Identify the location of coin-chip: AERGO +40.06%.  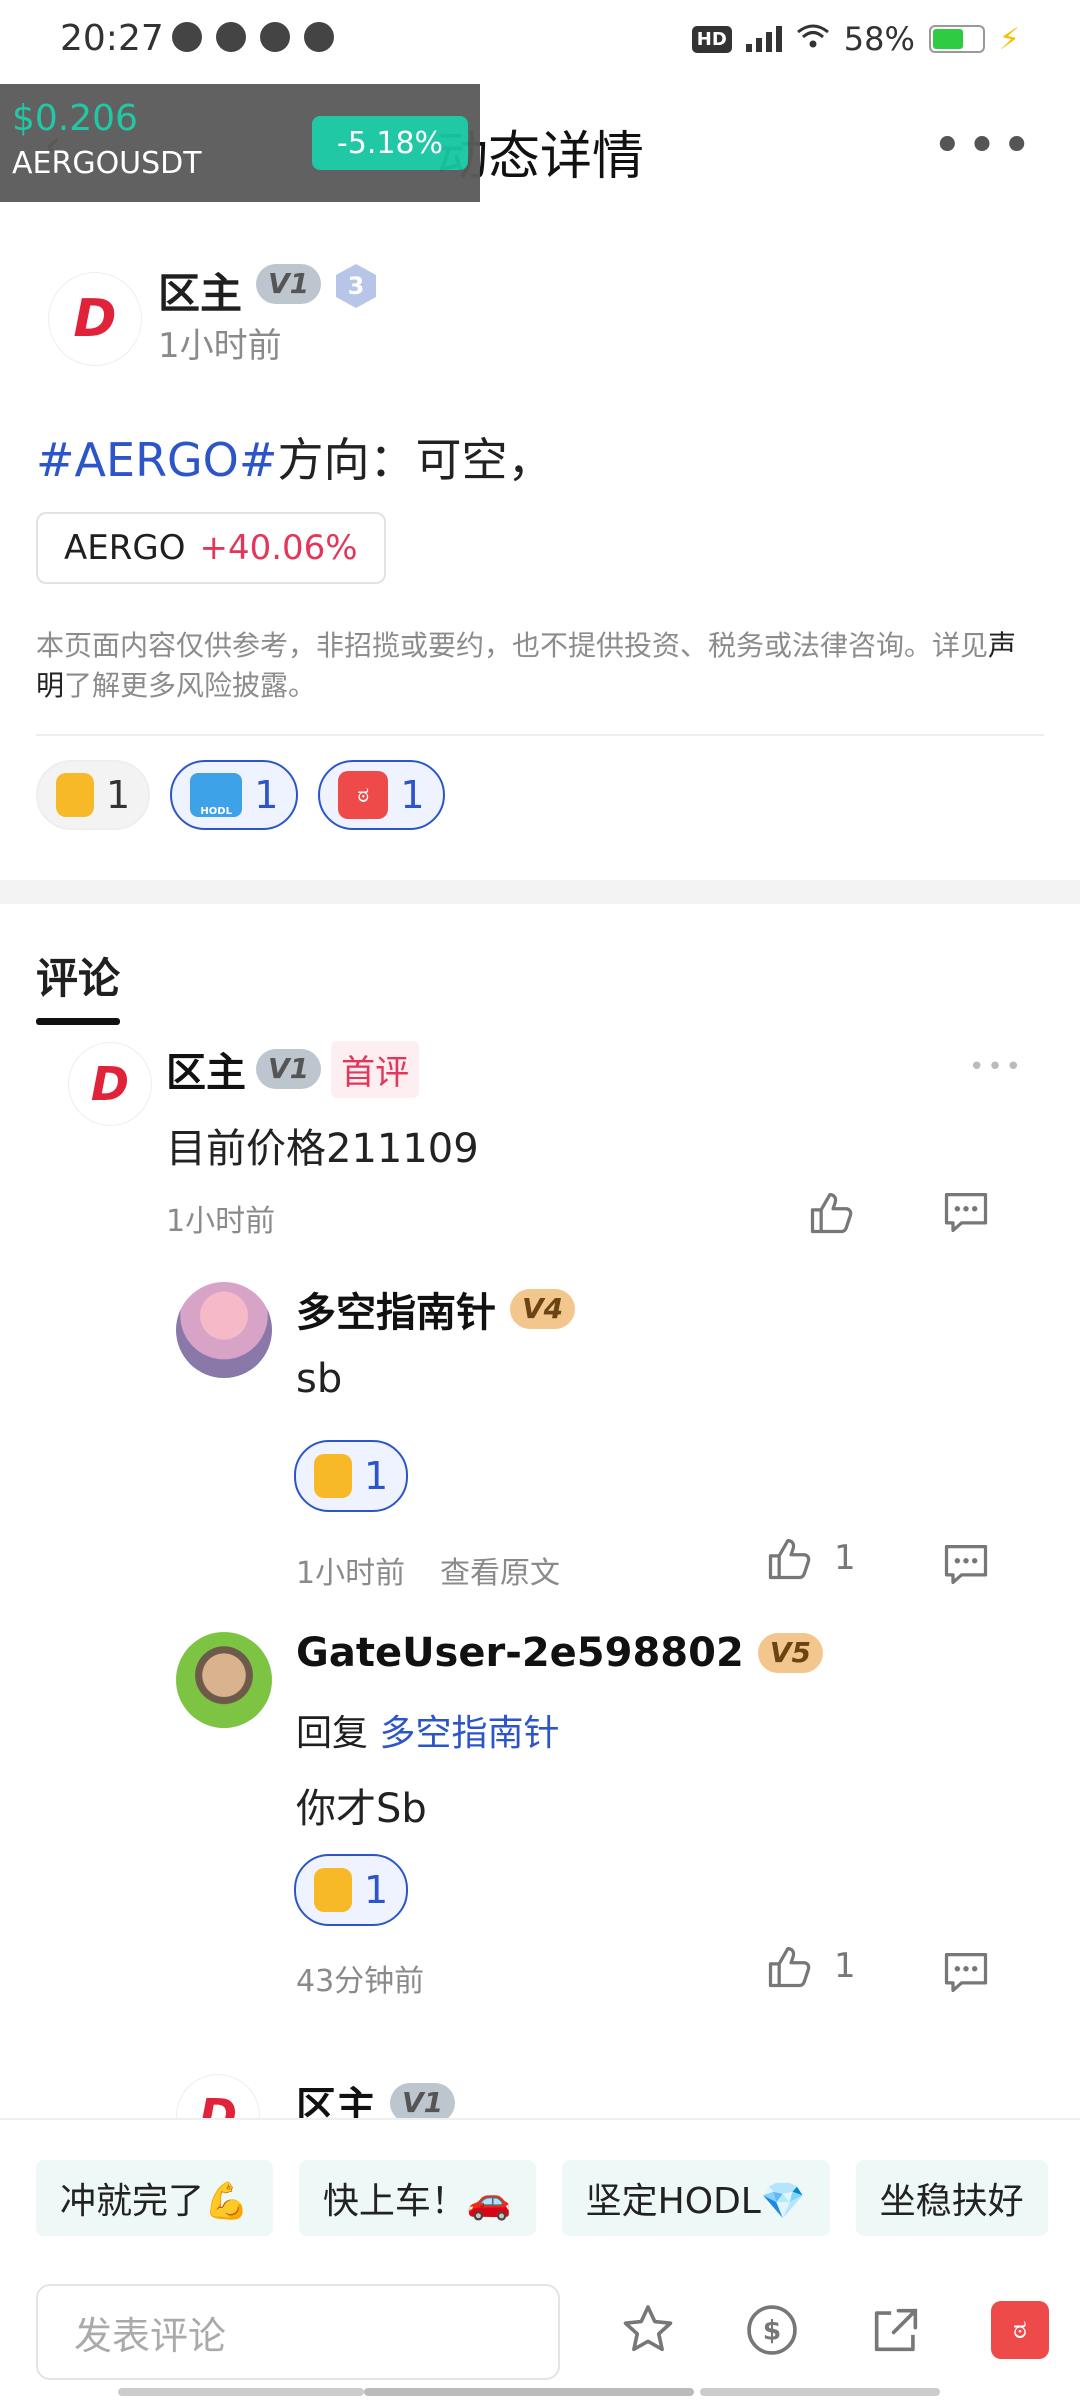
(211, 548).